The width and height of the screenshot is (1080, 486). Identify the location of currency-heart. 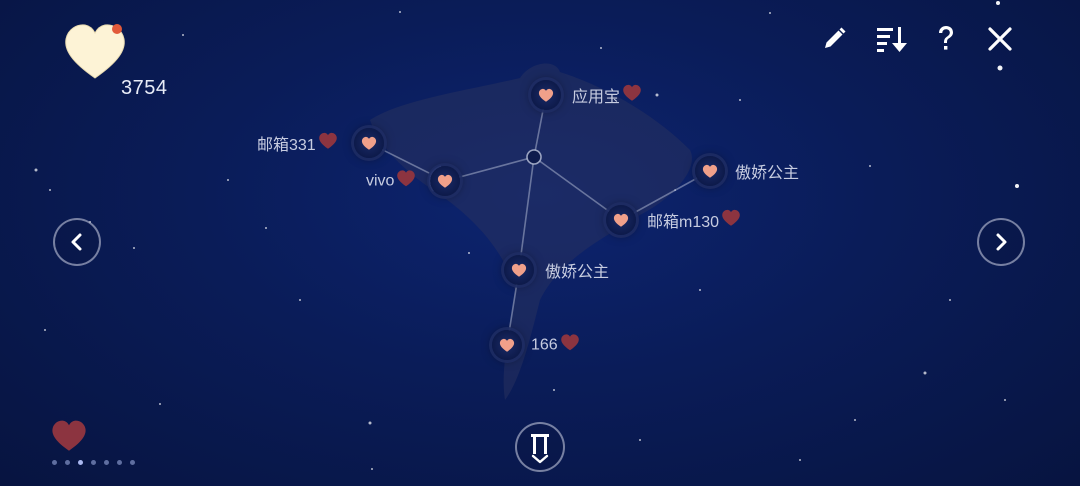
(95, 54).